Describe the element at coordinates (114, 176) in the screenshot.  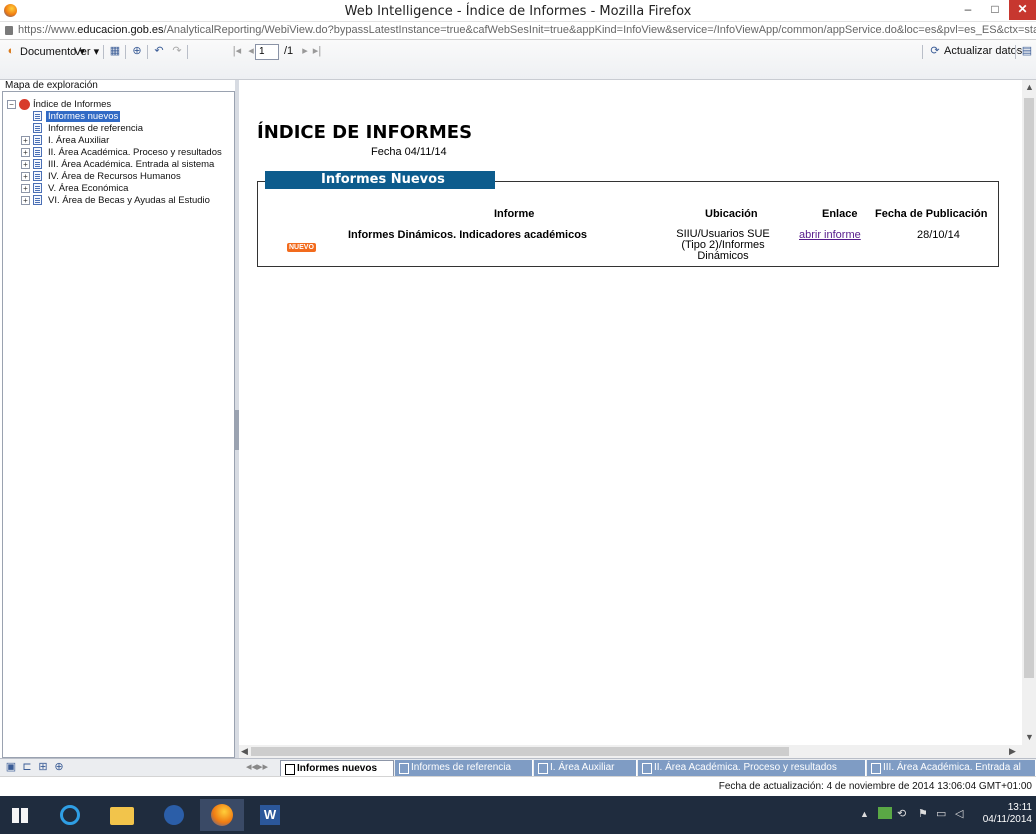
I see `tree-item-recursos-humanos: IV. Área de Recursos Humanos` at that location.